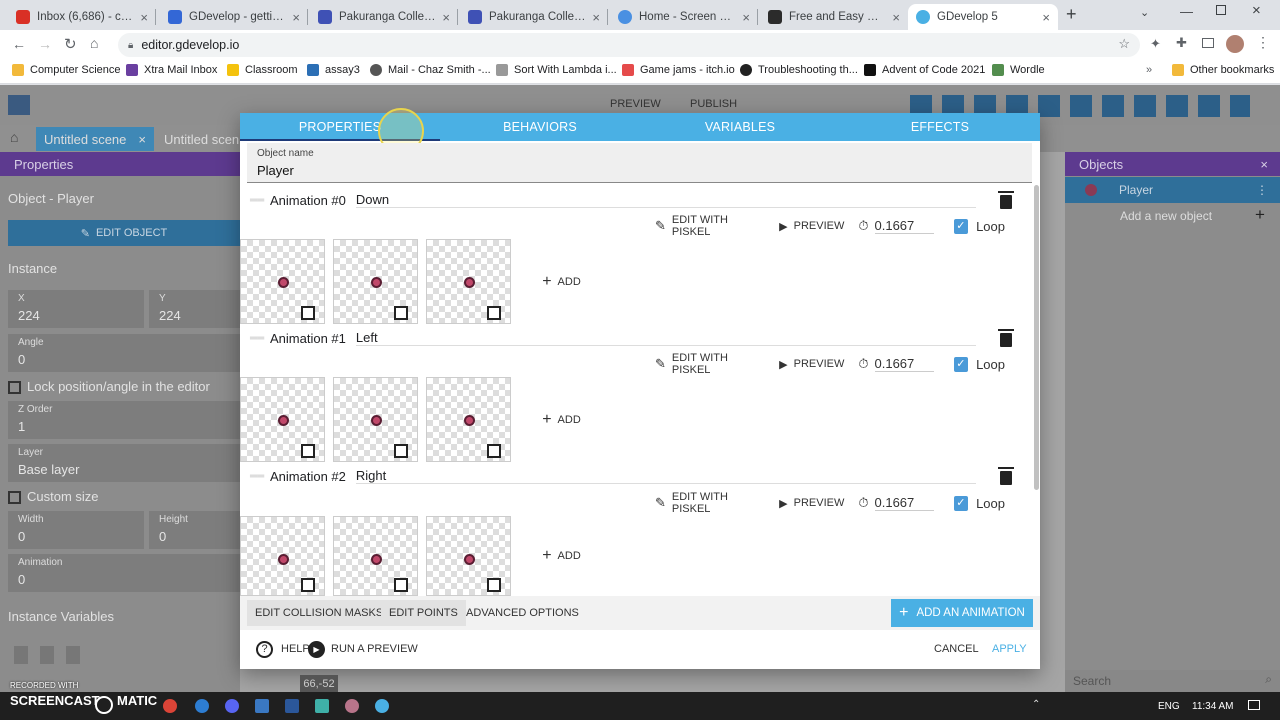 This screenshot has height=720, width=1280. What do you see at coordinates (522, 613) in the screenshot?
I see `advanced-options-button: ADVANCED OPTIONS` at bounding box center [522, 613].